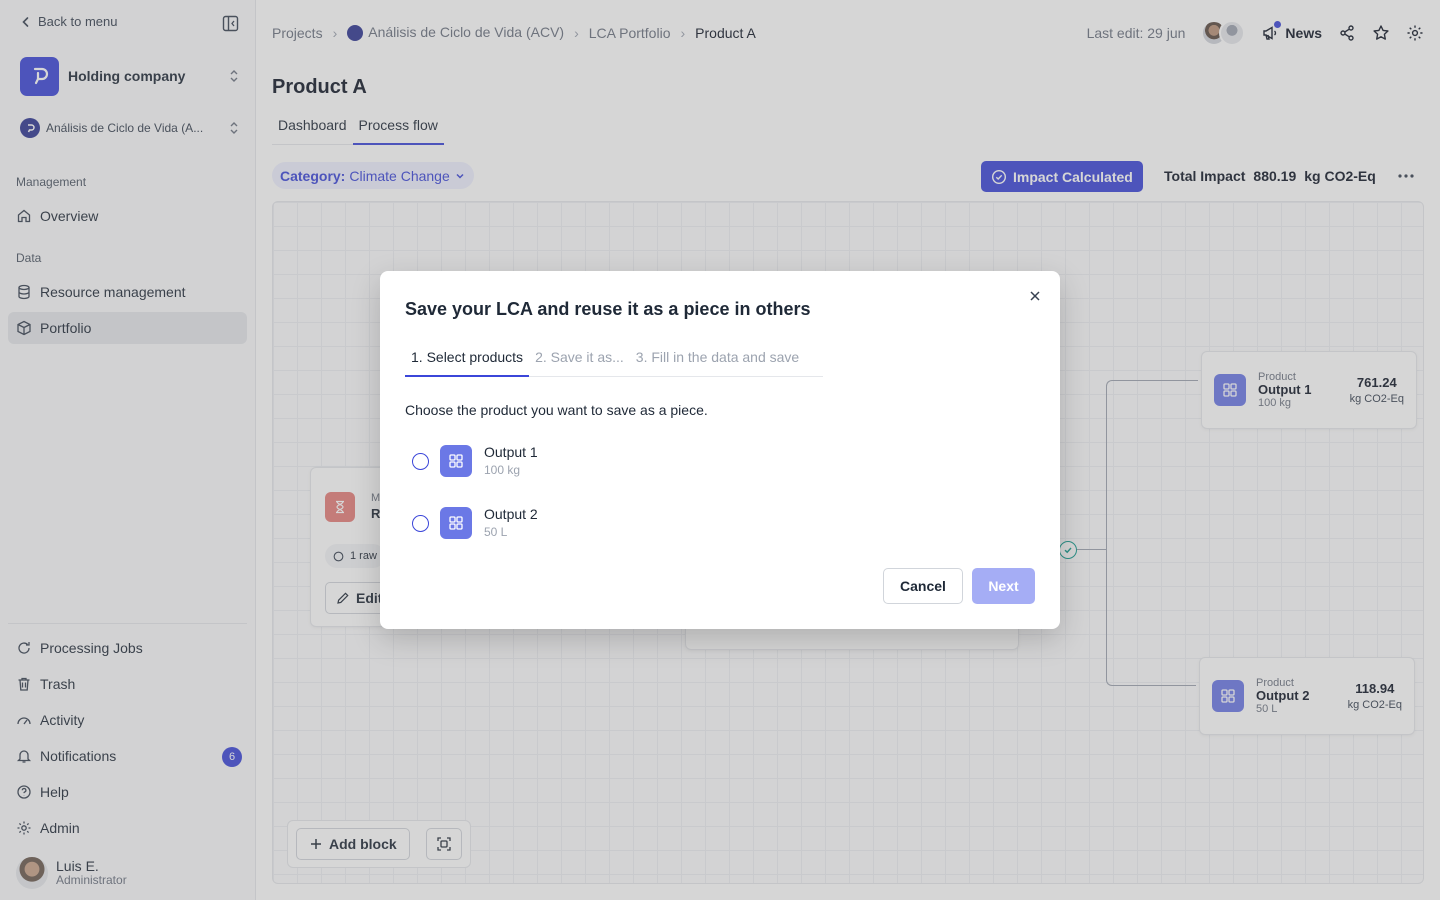 The height and width of the screenshot is (900, 1440). I want to click on option-quantity: 50 L, so click(496, 532).